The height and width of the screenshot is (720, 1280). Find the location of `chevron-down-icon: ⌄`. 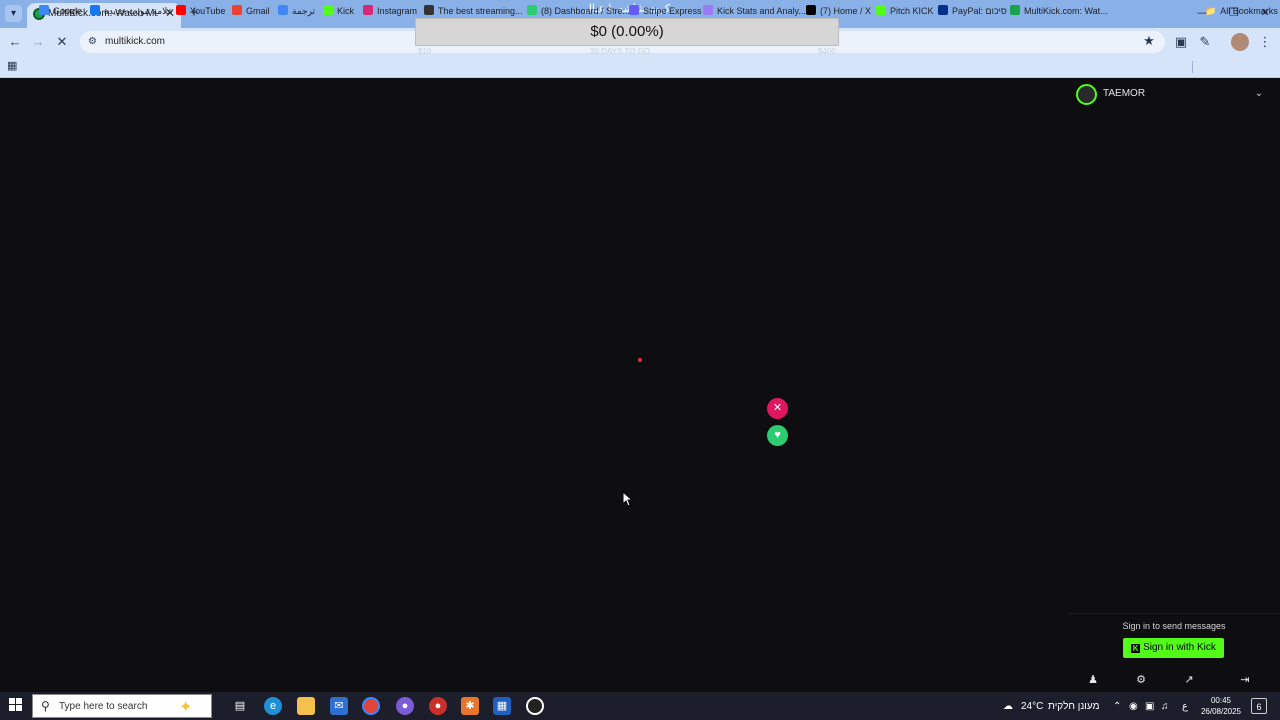

chevron-down-icon: ⌄ is located at coordinates (1259, 94).